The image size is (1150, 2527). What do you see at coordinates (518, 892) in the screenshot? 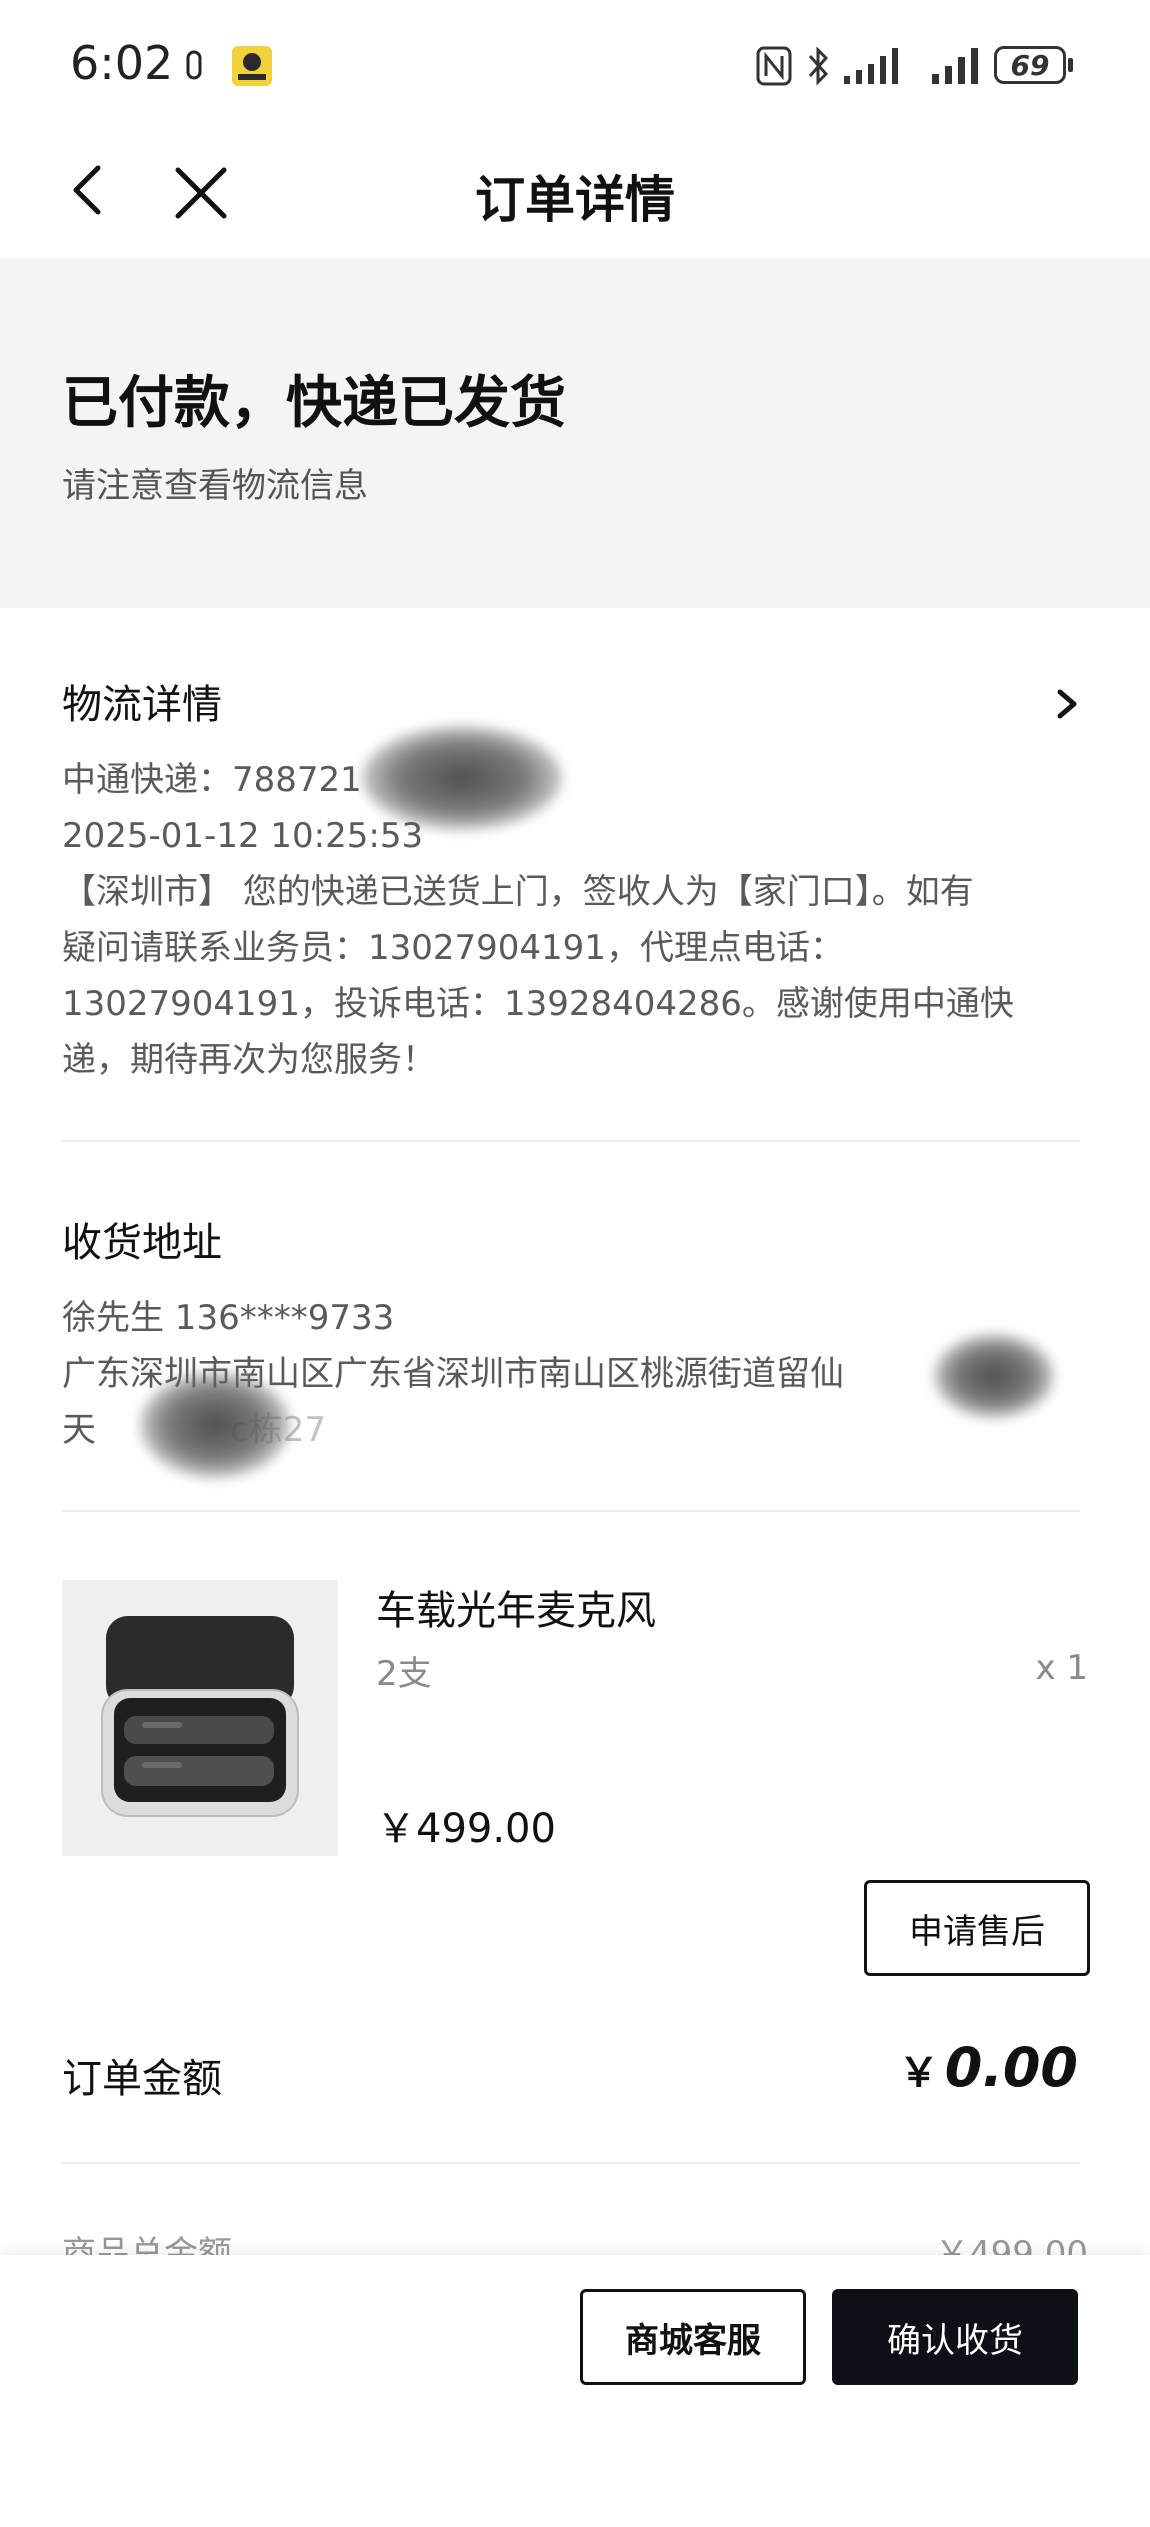
I see `logistics-message-line: 【深圳市】 您的快递已送货上门，签收人为【家门口】。如有` at bounding box center [518, 892].